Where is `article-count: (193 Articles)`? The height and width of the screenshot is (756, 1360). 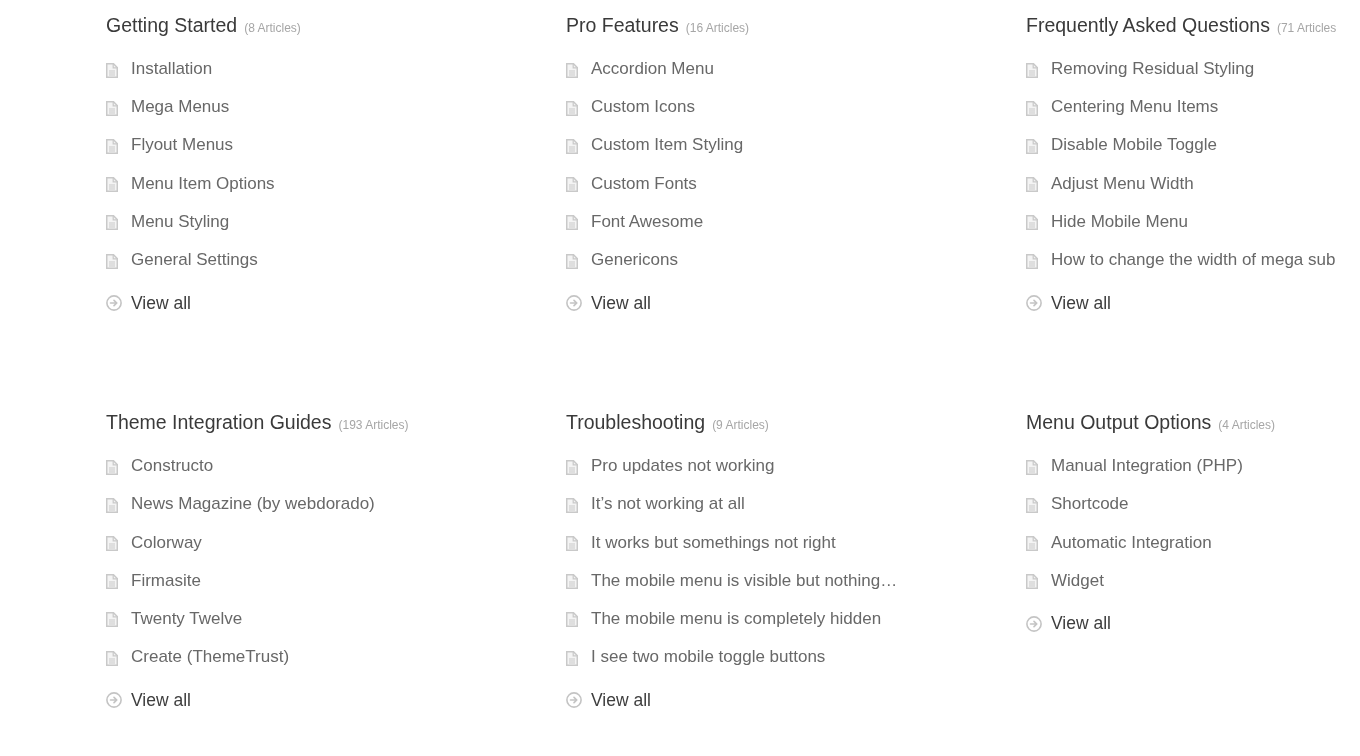 article-count: (193 Articles) is located at coordinates (373, 425).